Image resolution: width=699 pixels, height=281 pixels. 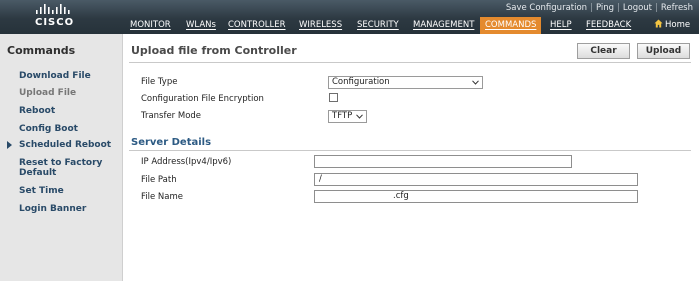 What do you see at coordinates (41, 50) in the screenshot?
I see `sidebar-title: Commands` at bounding box center [41, 50].